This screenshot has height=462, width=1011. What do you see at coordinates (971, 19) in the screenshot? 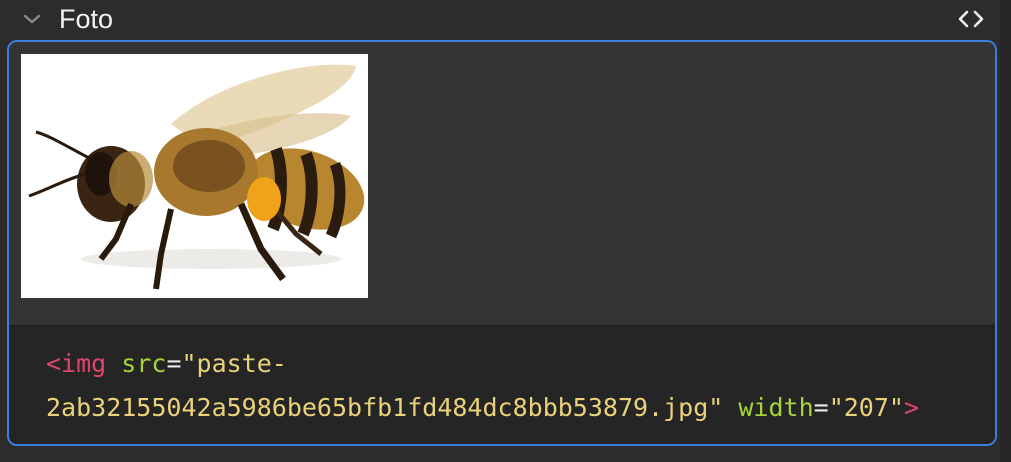
I see `code-brackets-icon` at bounding box center [971, 19].